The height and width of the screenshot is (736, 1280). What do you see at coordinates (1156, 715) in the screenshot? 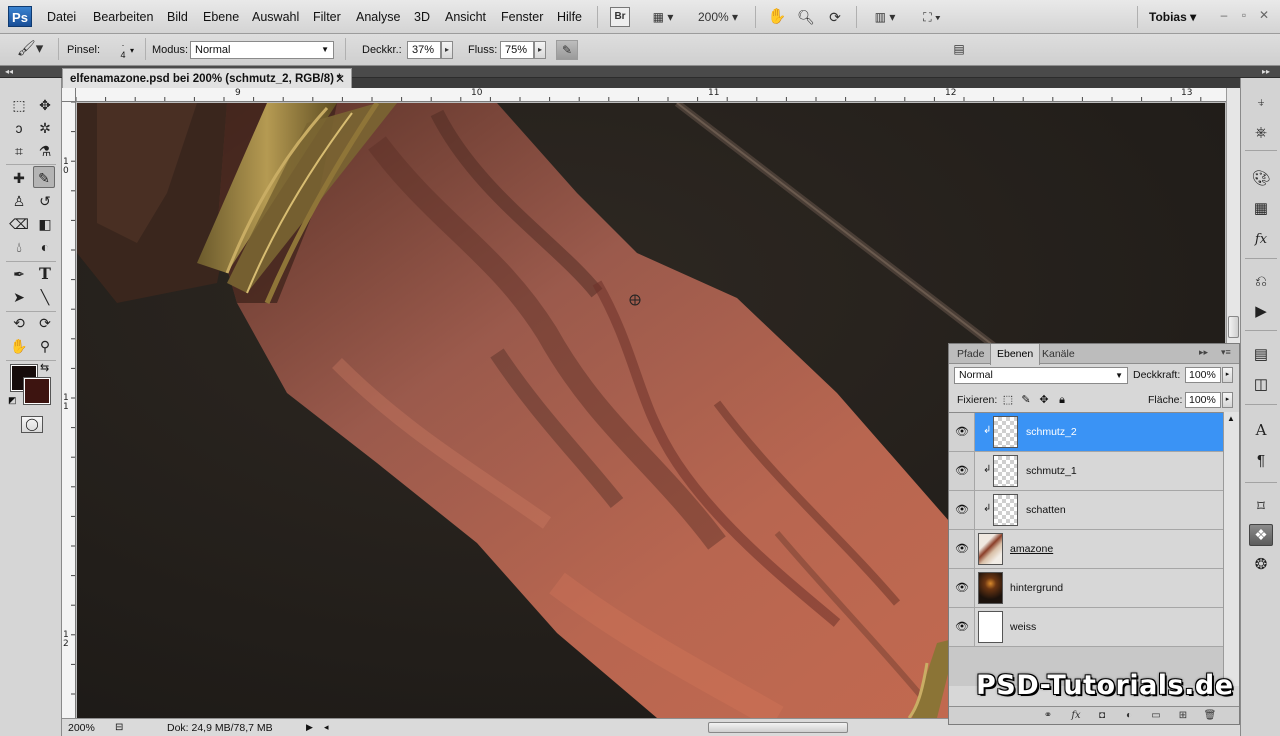
I see `new-group-icon: ▭` at bounding box center [1156, 715].